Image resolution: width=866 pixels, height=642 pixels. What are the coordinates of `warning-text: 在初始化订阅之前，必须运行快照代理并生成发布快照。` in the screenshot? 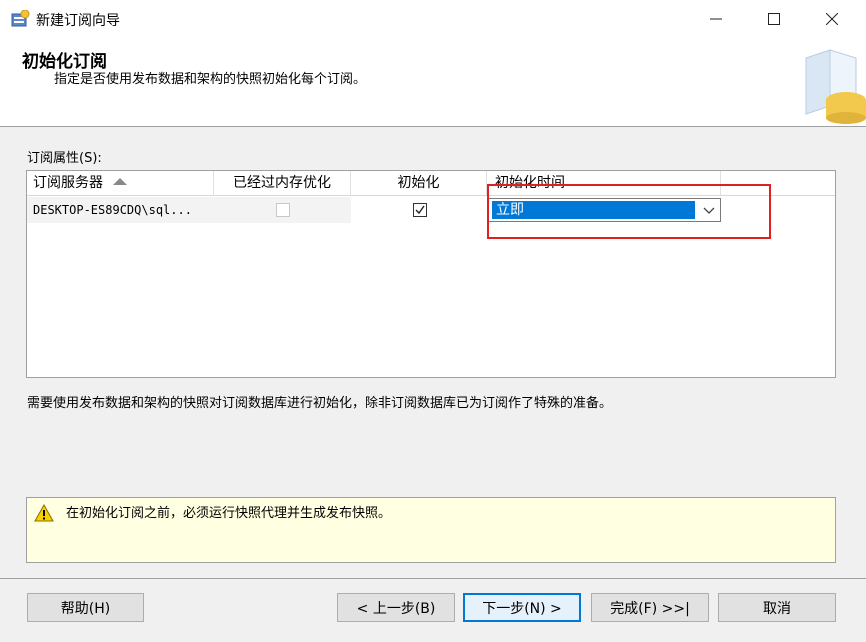 It's located at (229, 513).